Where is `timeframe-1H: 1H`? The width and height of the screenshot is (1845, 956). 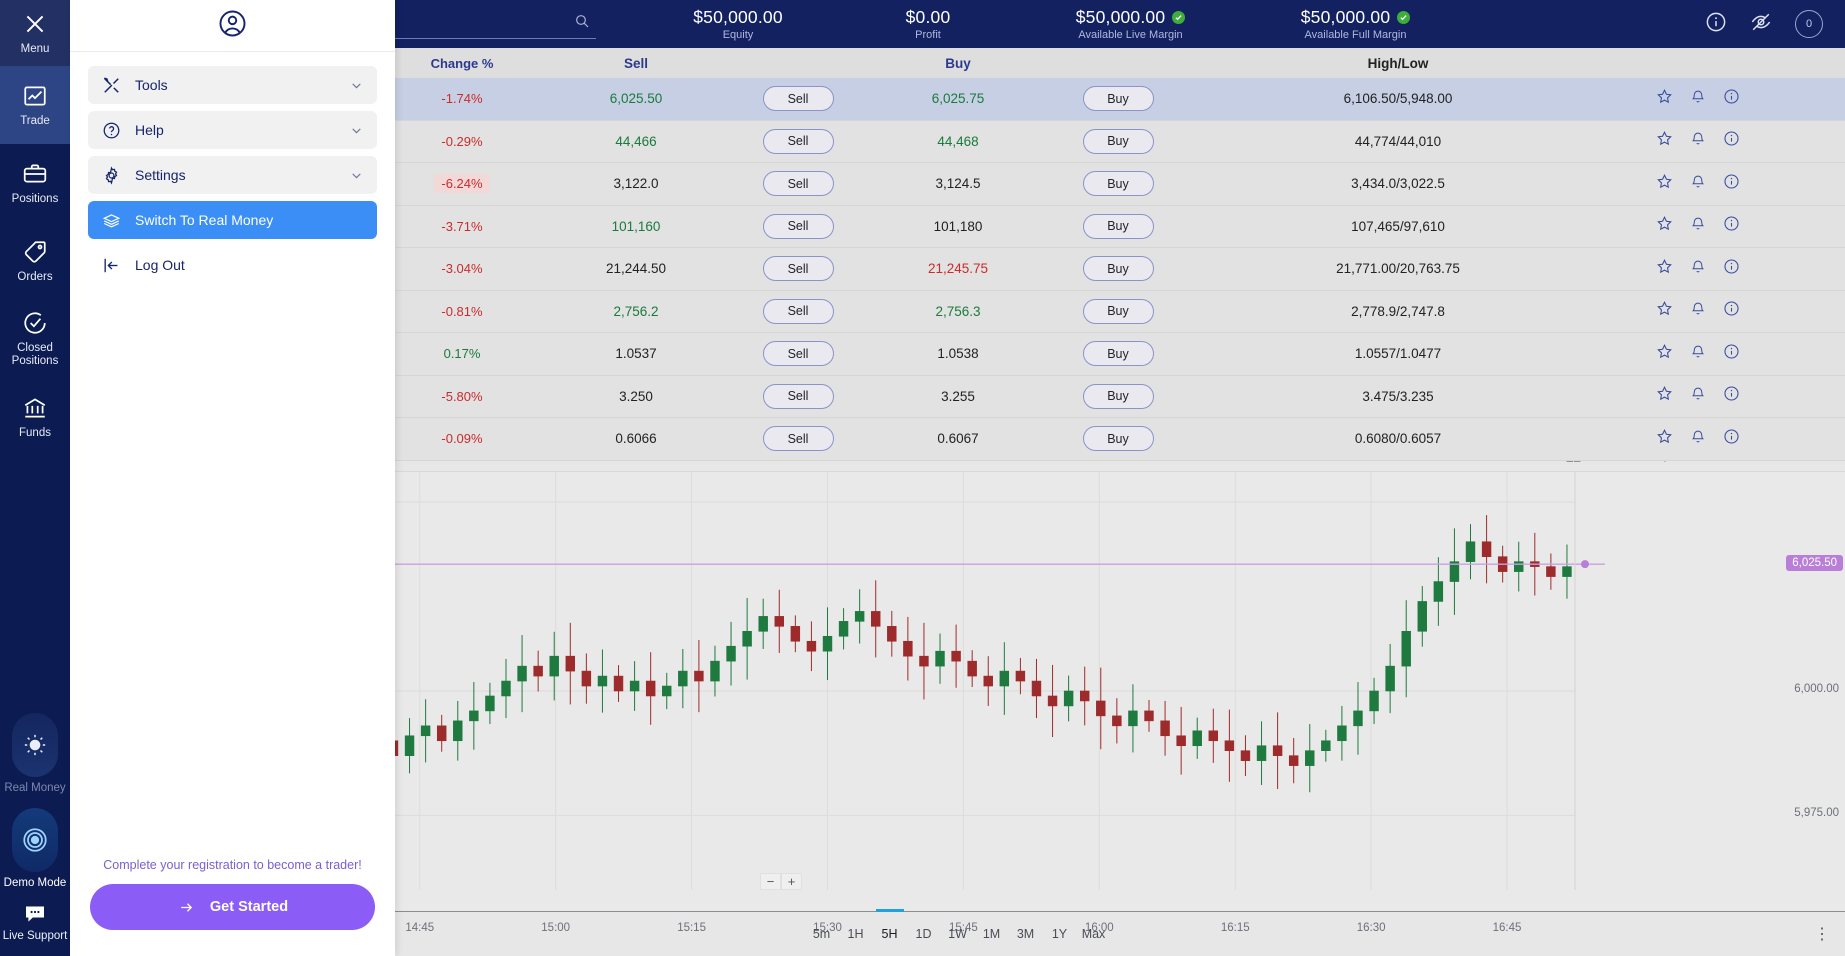 timeframe-1H: 1H is located at coordinates (856, 934).